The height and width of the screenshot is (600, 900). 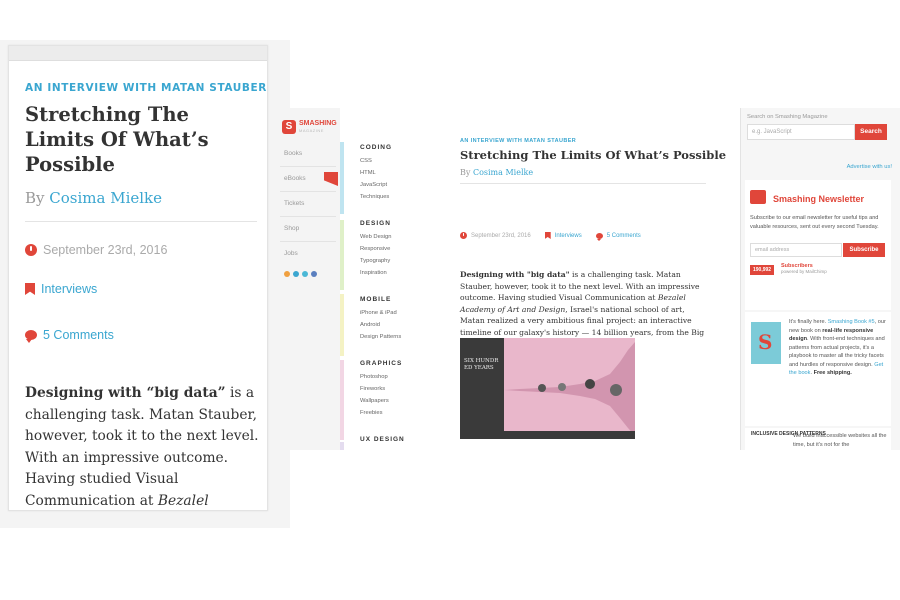 What do you see at coordinates (569, 389) in the screenshot?
I see `timeline-waveform` at bounding box center [569, 389].